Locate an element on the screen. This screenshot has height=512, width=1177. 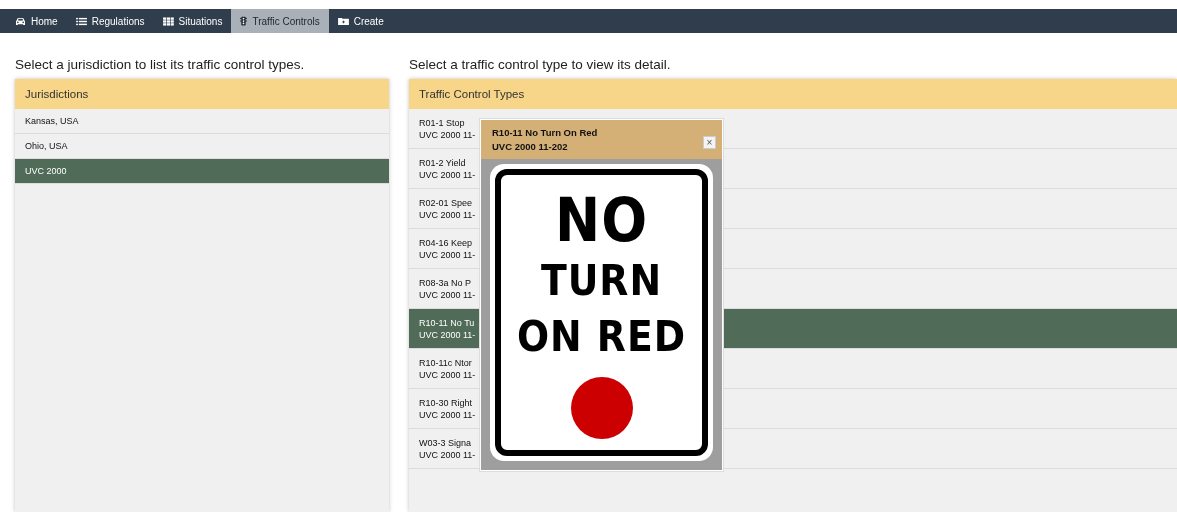
panel-heading: Traffic Control Types is located at coordinates (793, 94).